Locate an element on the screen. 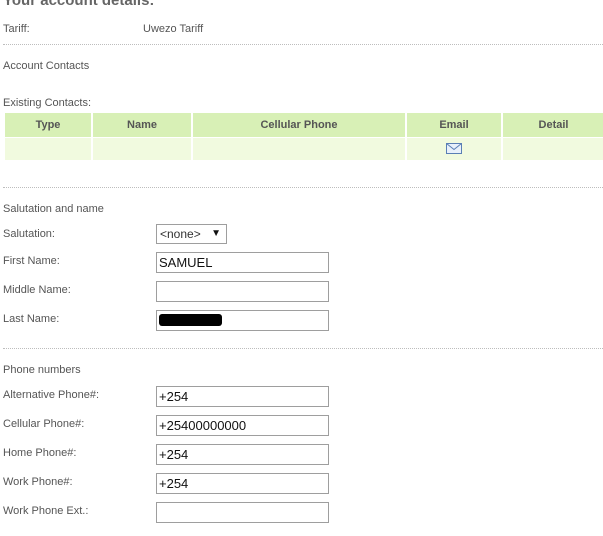 This screenshot has height=536, width=603. first-name-field: SAMUEL is located at coordinates (242, 262).